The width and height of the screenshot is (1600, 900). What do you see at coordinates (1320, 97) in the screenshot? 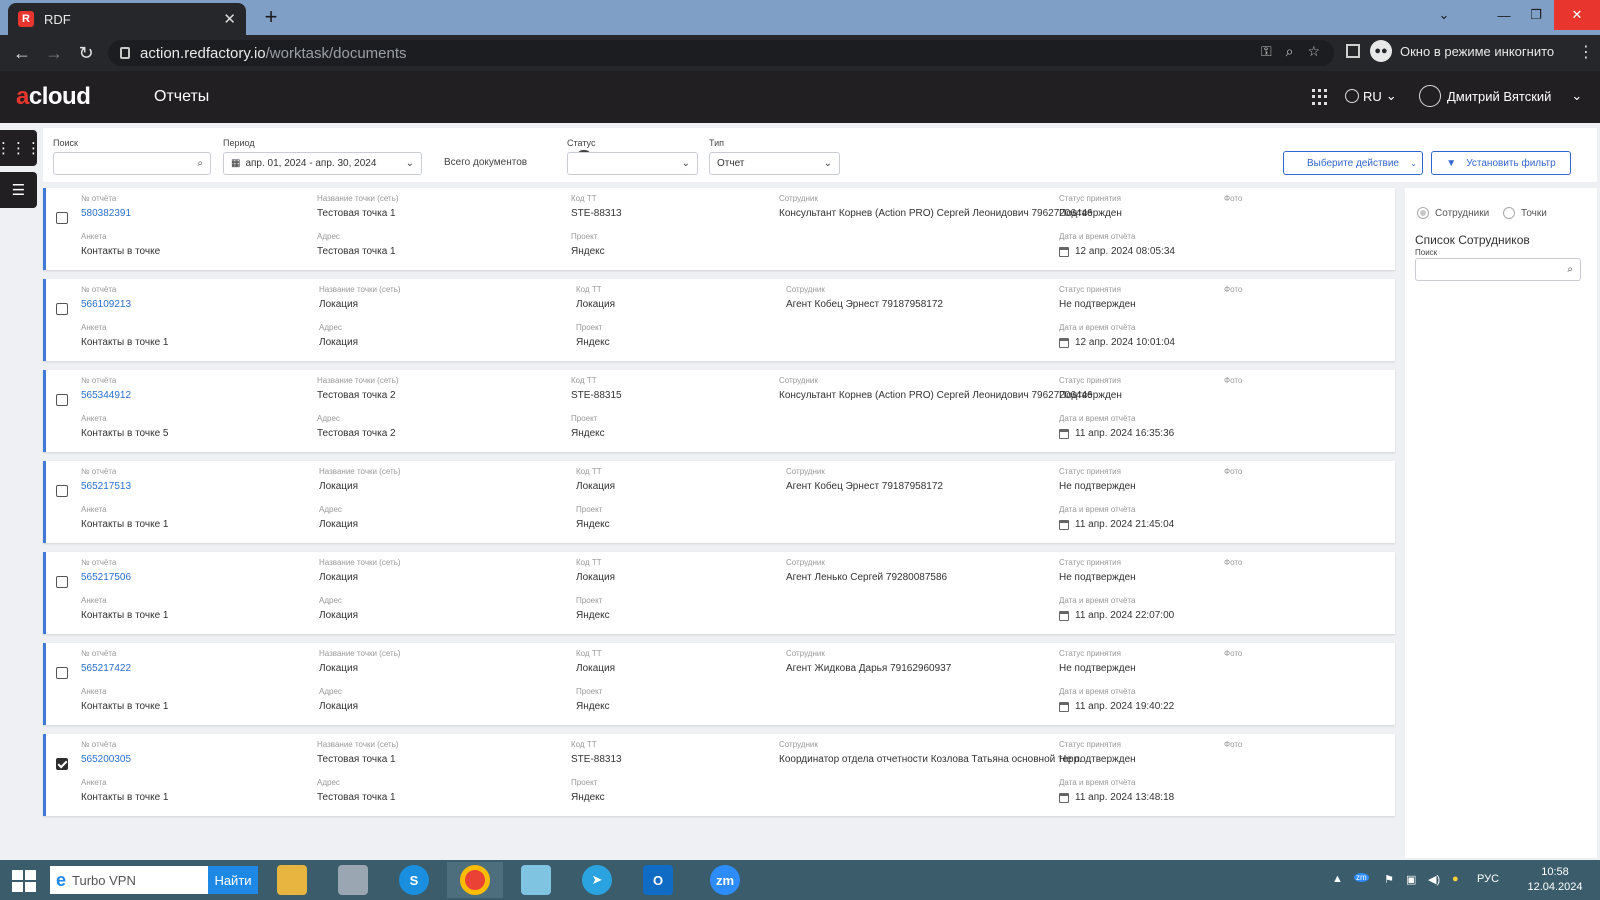
I see `apps-grid-icon` at bounding box center [1320, 97].